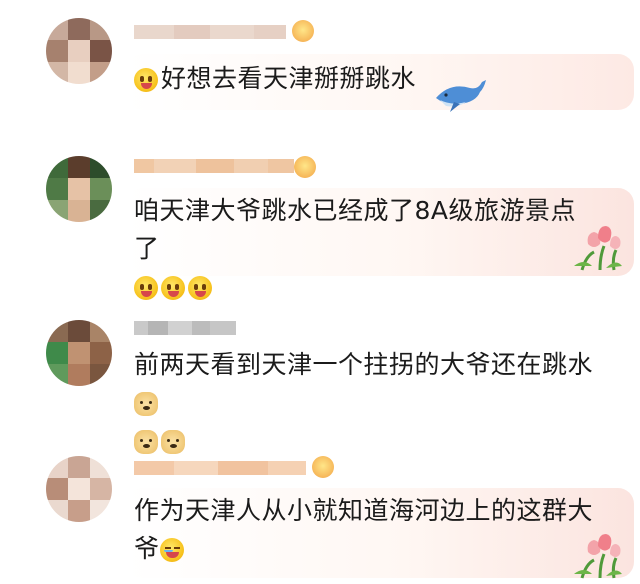 The image size is (640, 584). Describe the element at coordinates (355, 229) in the screenshot. I see `comment-text: 咱天津大爷跳水已经成了8A级旅游景点了` at that location.